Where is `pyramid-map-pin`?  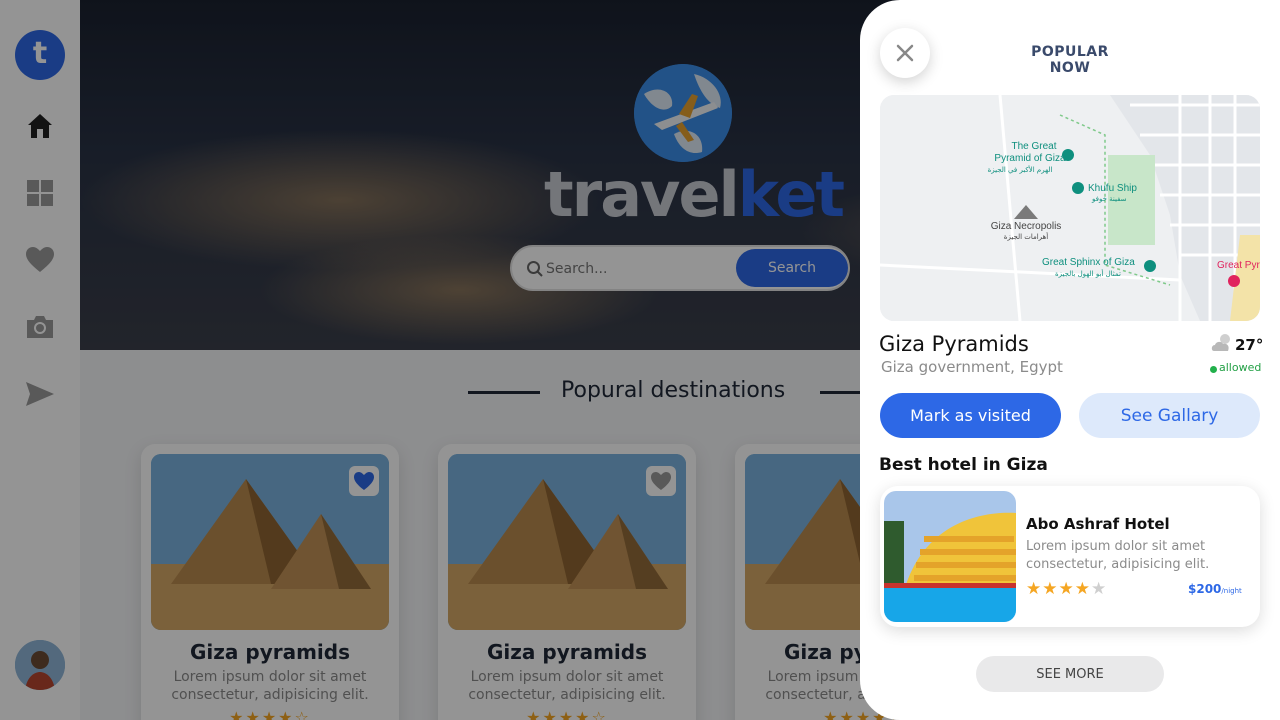
pyramid-map-pin is located at coordinates (1068, 155).